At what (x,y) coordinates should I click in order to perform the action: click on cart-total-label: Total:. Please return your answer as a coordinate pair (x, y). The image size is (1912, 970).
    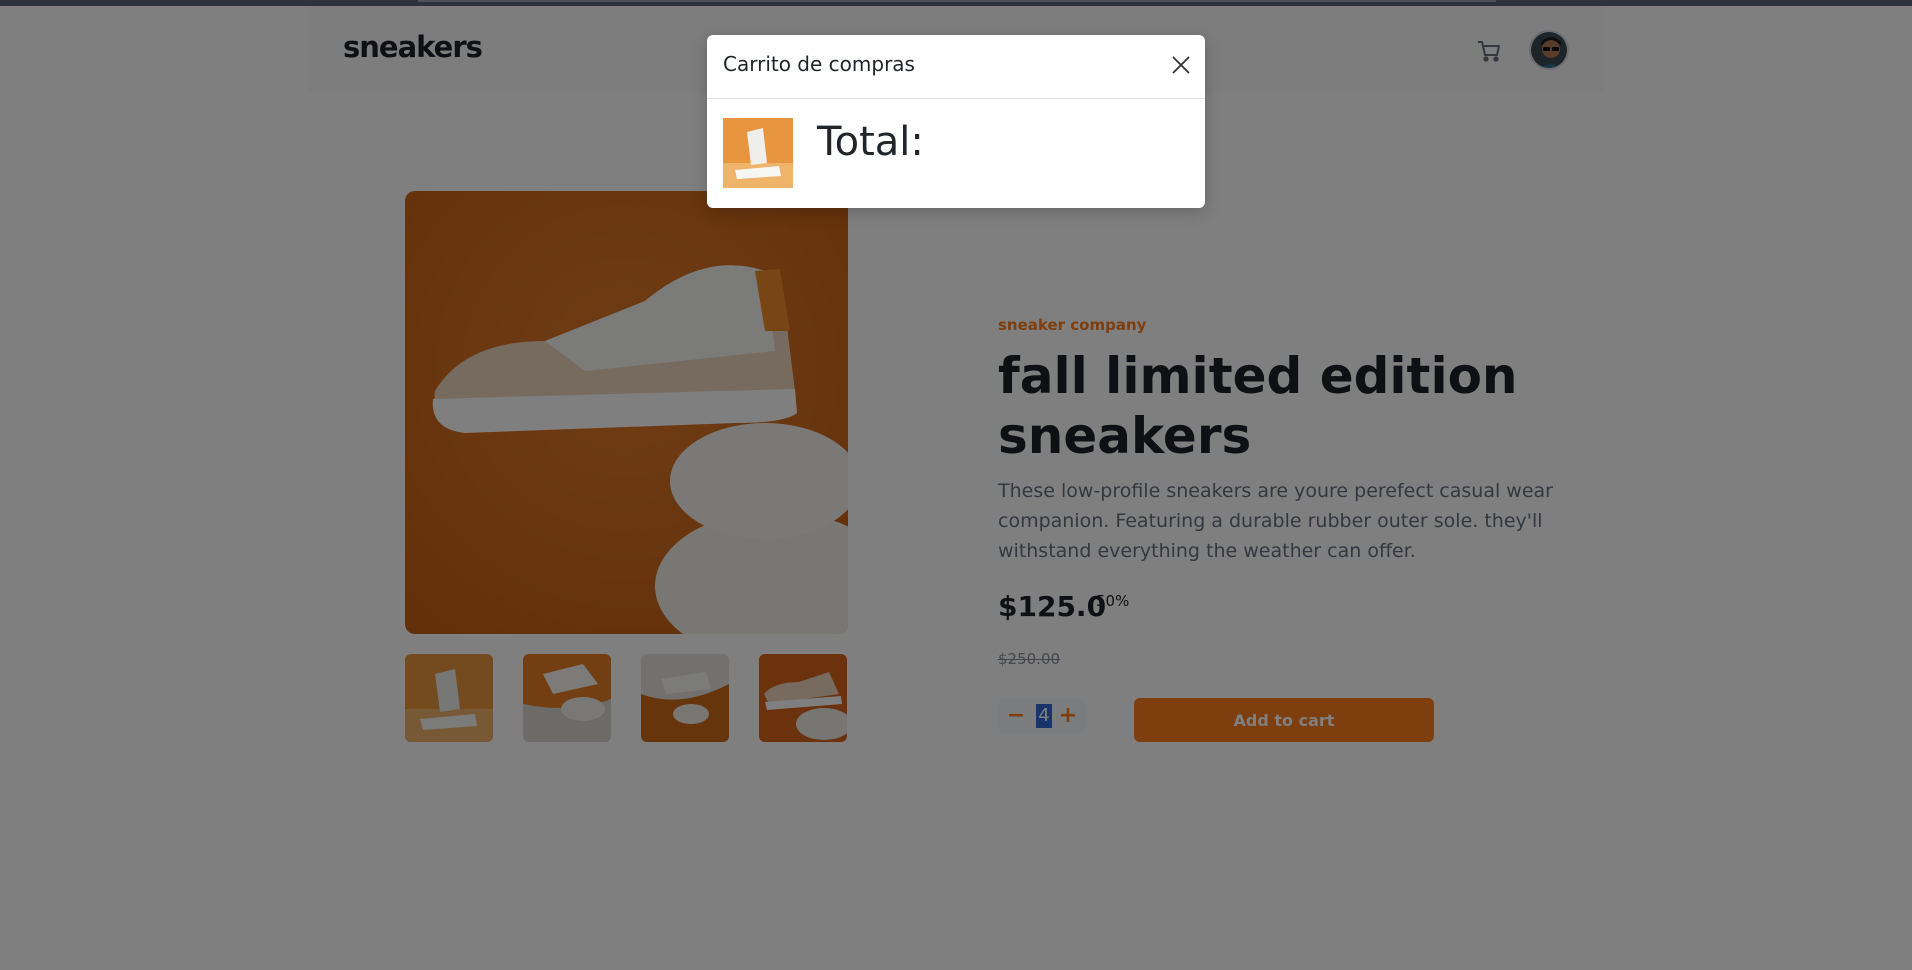
    Looking at the image, I should click on (870, 142).